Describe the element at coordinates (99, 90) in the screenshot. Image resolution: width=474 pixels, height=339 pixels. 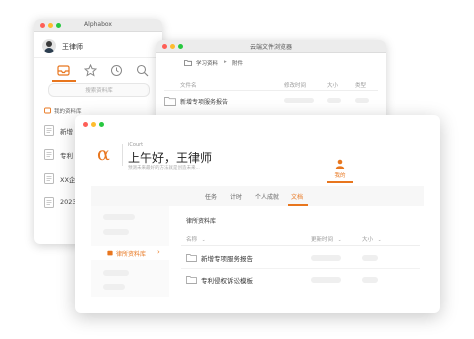
I see `search-input: 搜索资料库` at that location.